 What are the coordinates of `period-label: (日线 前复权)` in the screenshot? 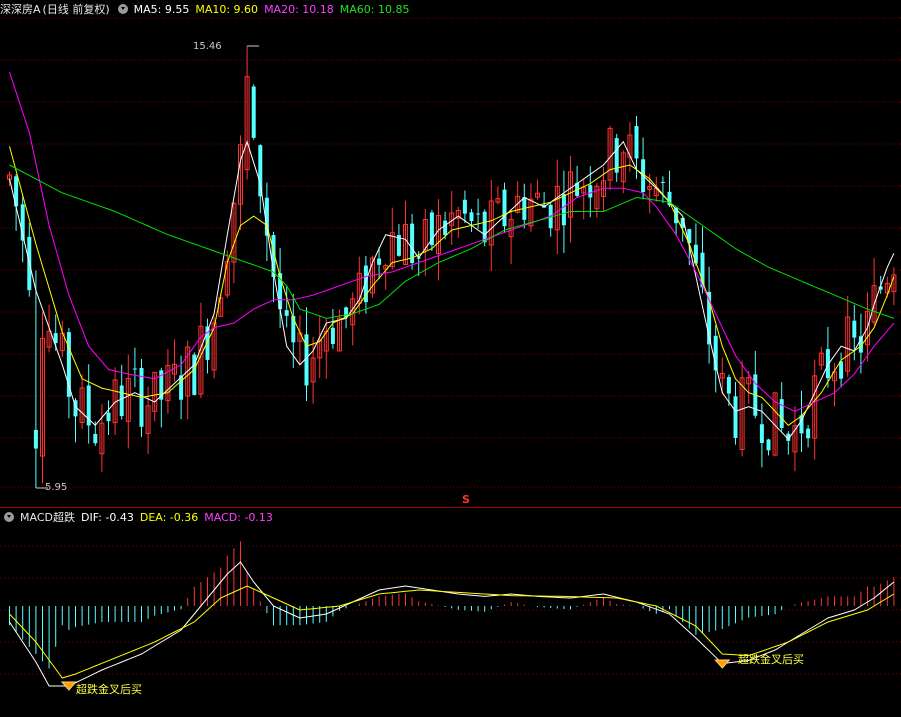 It's located at (76, 9).